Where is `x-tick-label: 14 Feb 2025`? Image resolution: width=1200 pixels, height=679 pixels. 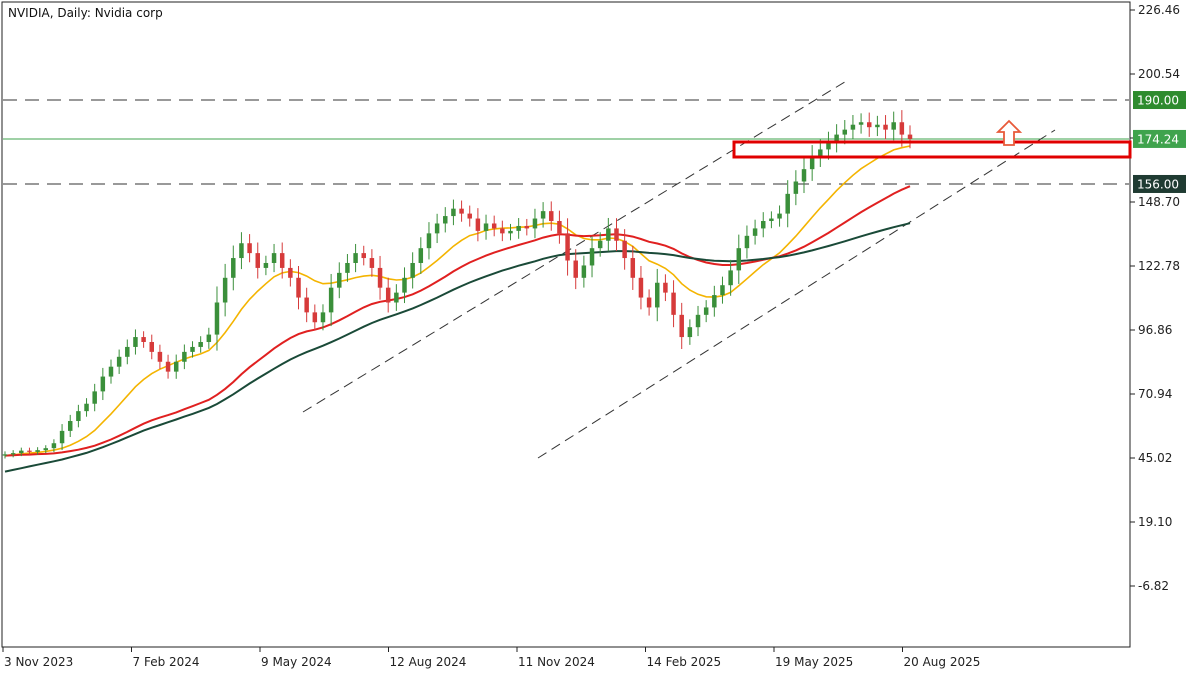
x-tick-label: 14 Feb 2025 is located at coordinates (684, 662).